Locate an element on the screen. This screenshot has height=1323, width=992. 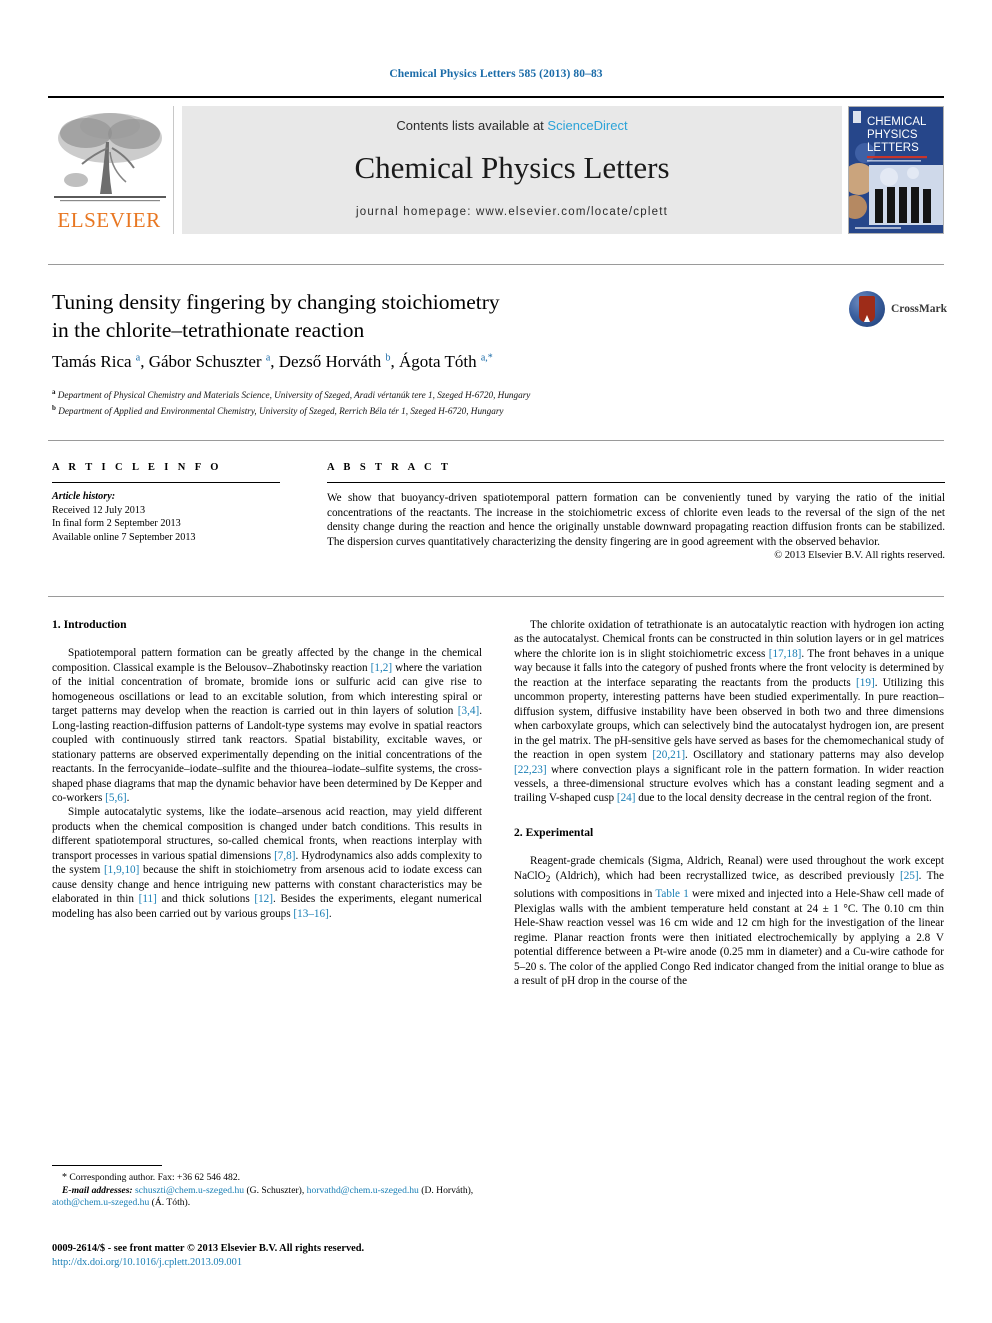
cover-artwork-icon: CHEMICAL PHYSICS LETTERS is located at coordinates (896, 170).